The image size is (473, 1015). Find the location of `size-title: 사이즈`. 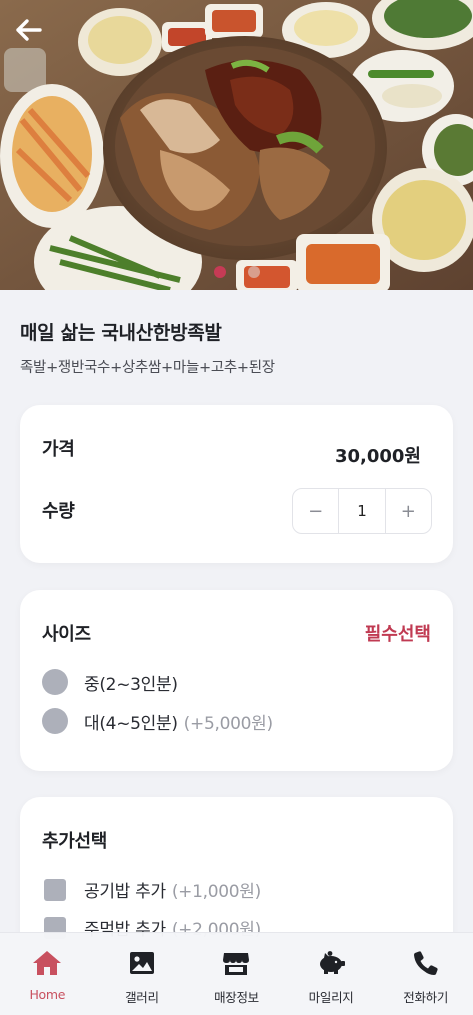

size-title: 사이즈 is located at coordinates (66, 634).